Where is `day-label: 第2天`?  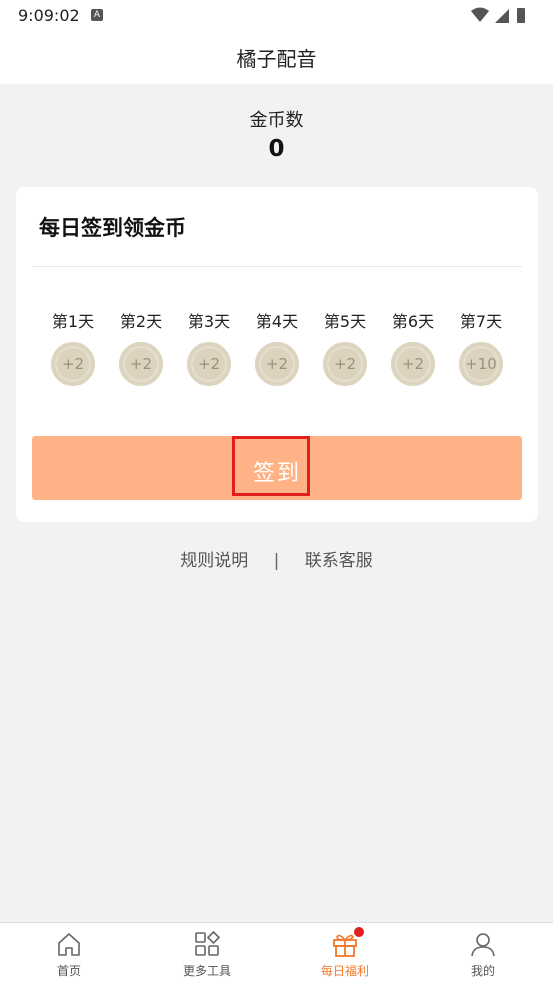
day-label: 第2天 is located at coordinates (141, 321).